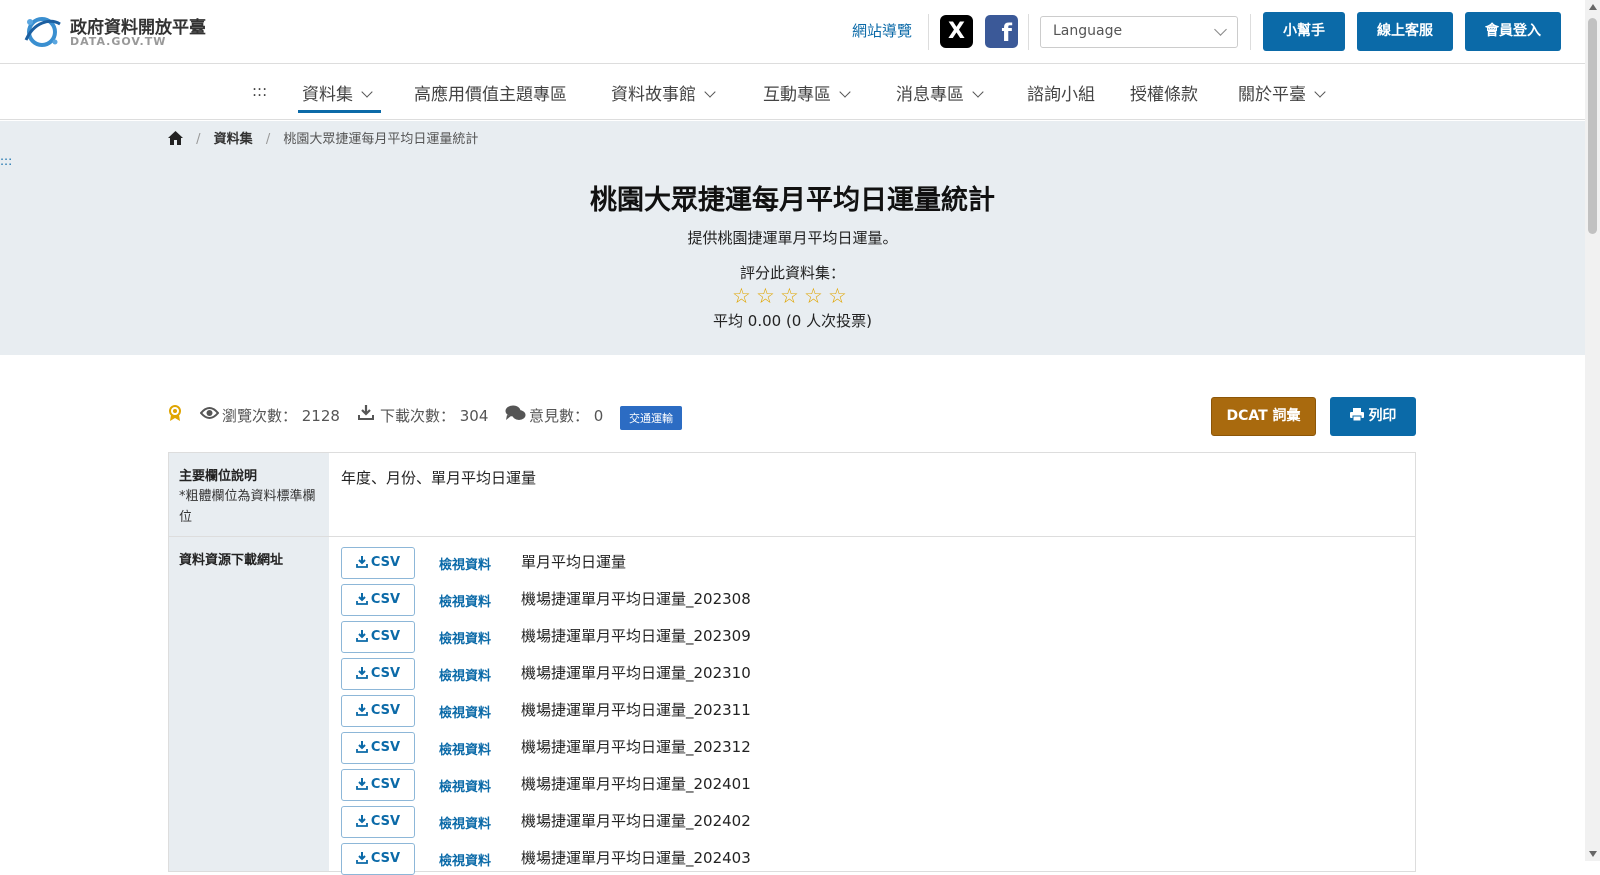  What do you see at coordinates (1592, 126) in the screenshot?
I see `scrollbar-thumb` at bounding box center [1592, 126].